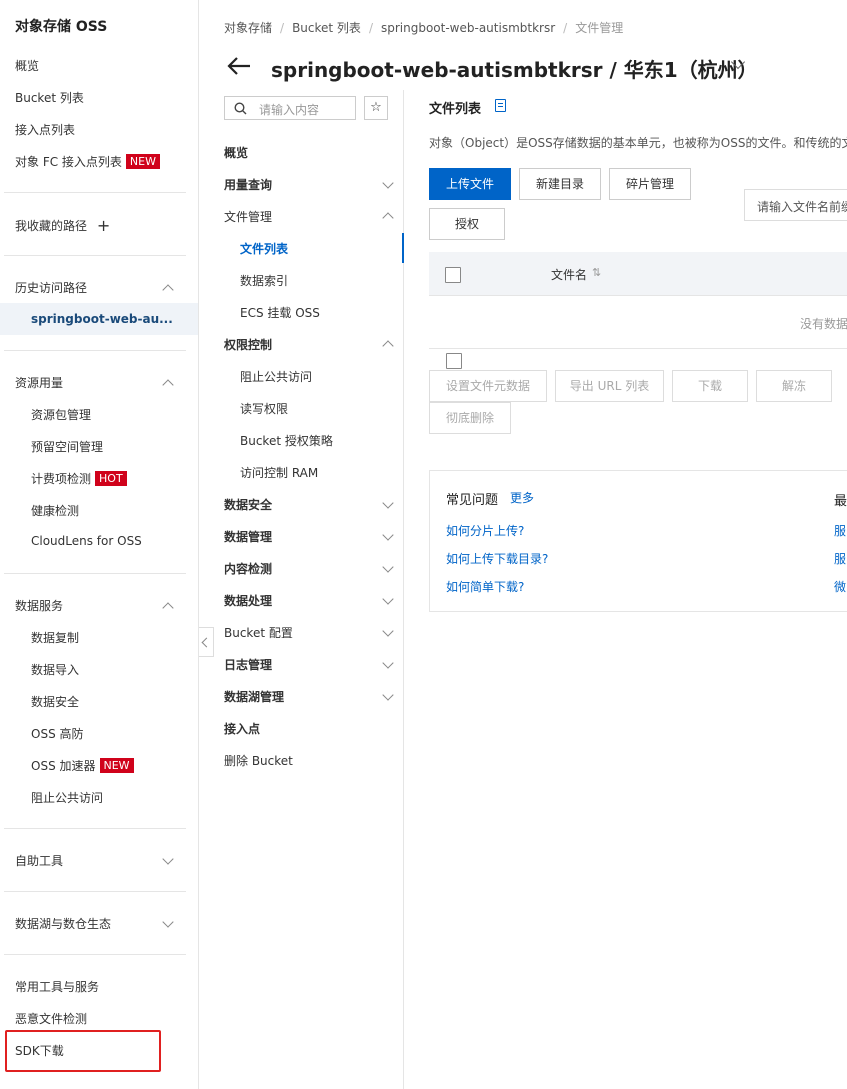 The image size is (847, 1089). I want to click on nav-item-ram: 访问控制 RAM, so click(279, 472).